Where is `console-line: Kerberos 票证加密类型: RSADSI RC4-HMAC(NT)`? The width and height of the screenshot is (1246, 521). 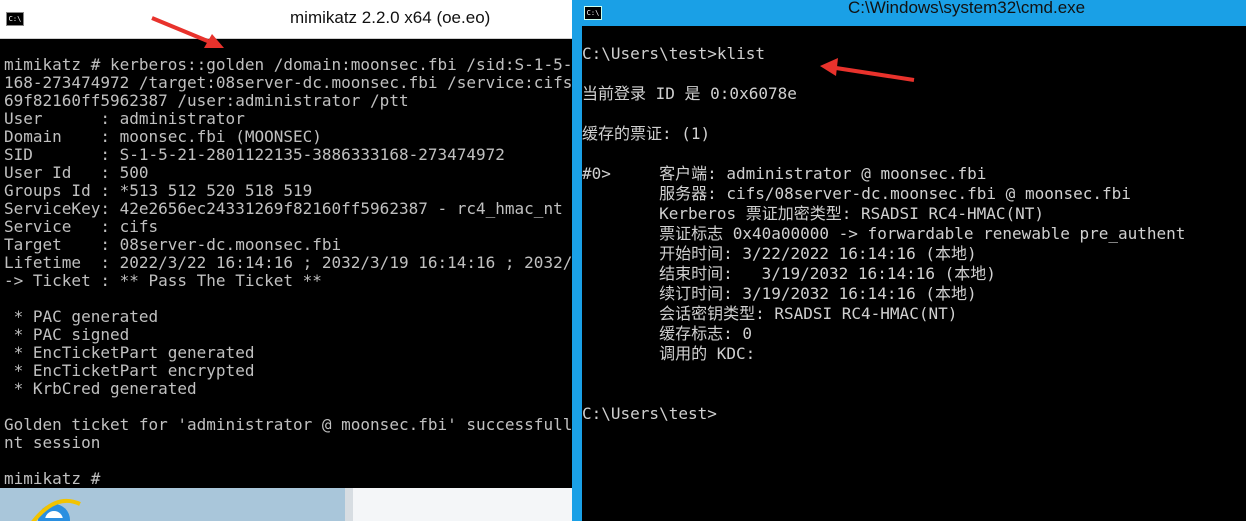
console-line: Kerberos 票证加密类型: RSADSI RC4-HMAC(NT) is located at coordinates (813, 213).